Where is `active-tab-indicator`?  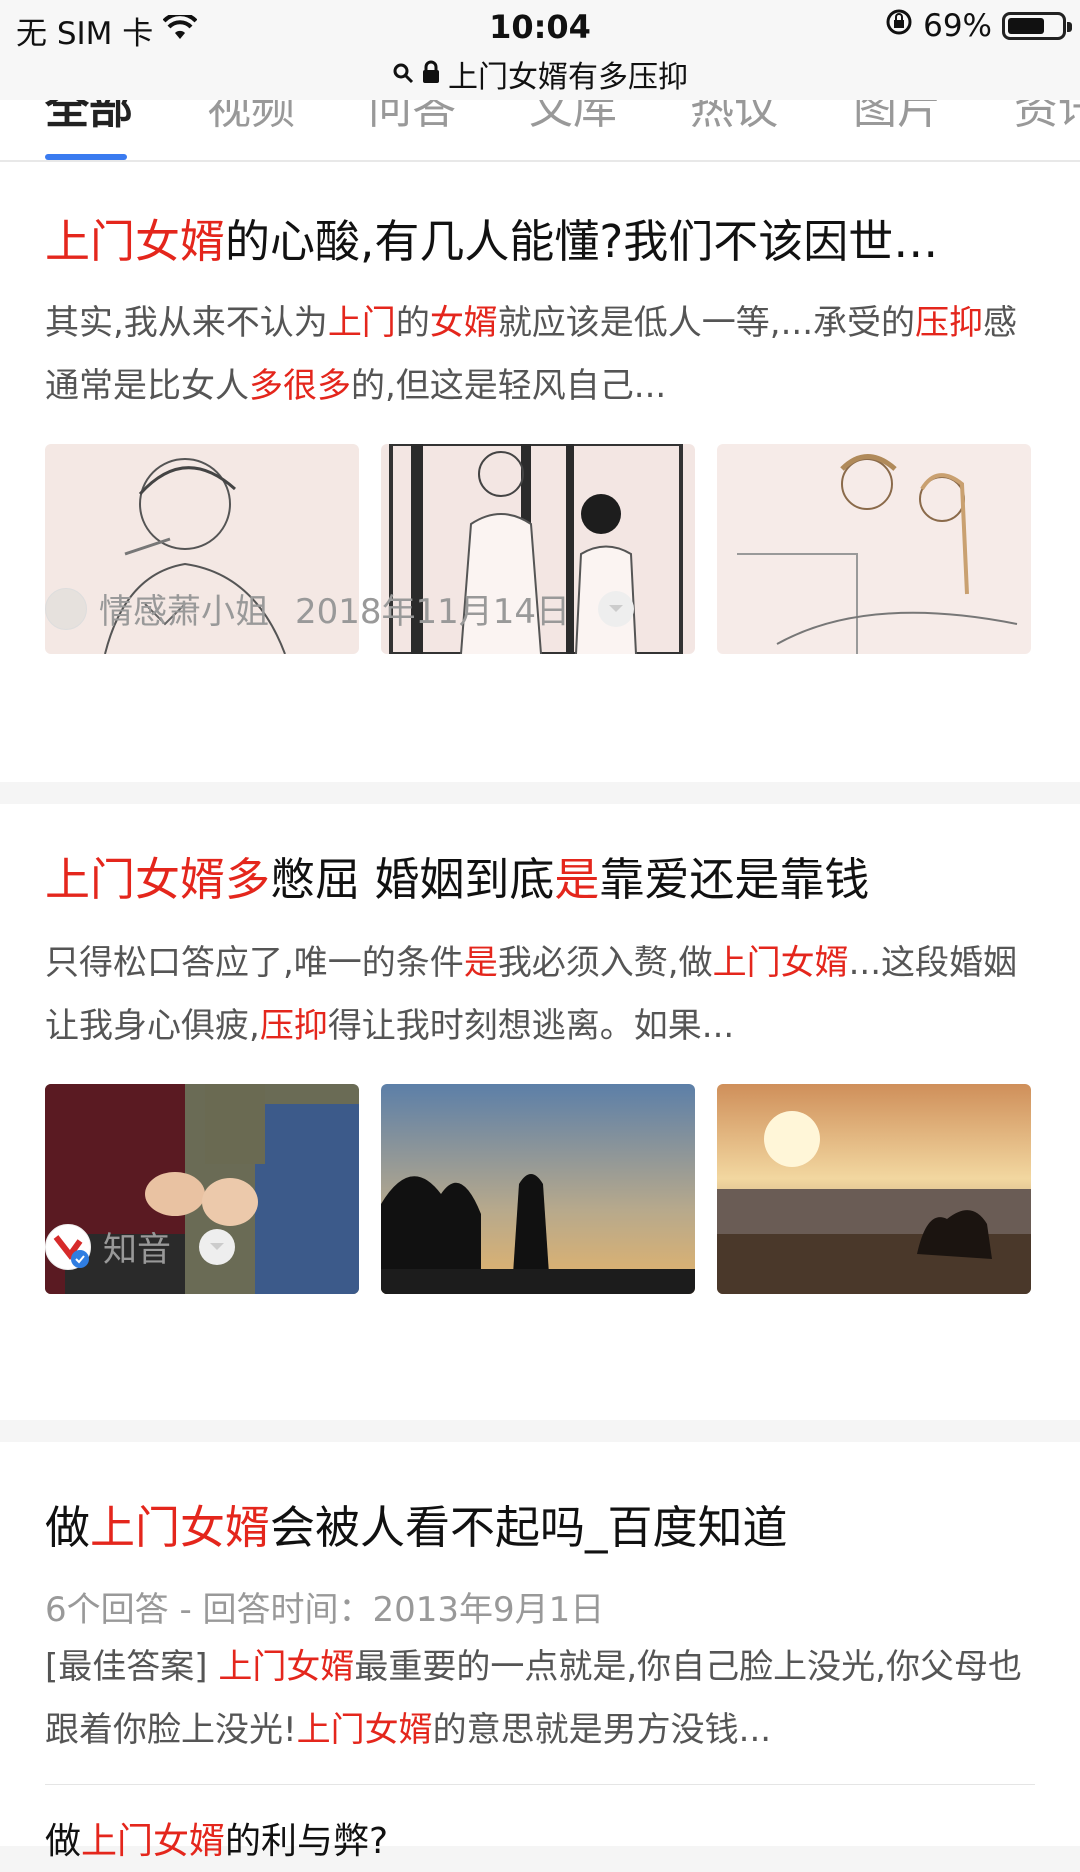
active-tab-indicator is located at coordinates (86, 157).